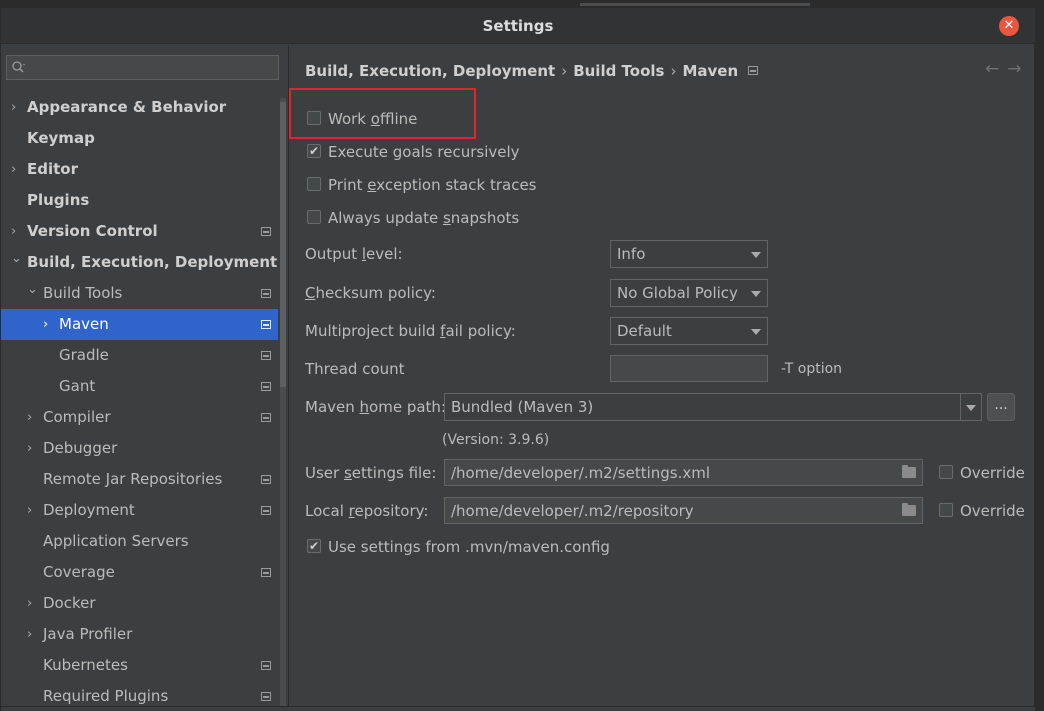  What do you see at coordinates (695, 4) in the screenshot?
I see `background-tab-indicator` at bounding box center [695, 4].